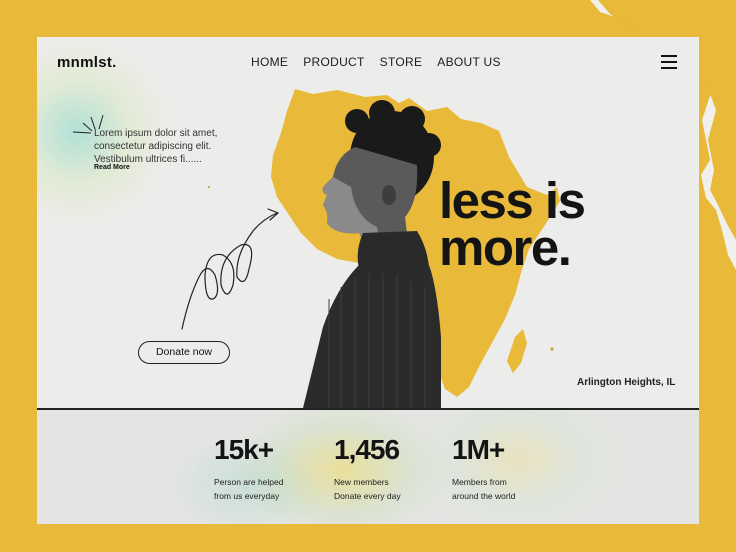  Describe the element at coordinates (247, 495) in the screenshot. I see `stat-label-line: from us everyday` at that location.